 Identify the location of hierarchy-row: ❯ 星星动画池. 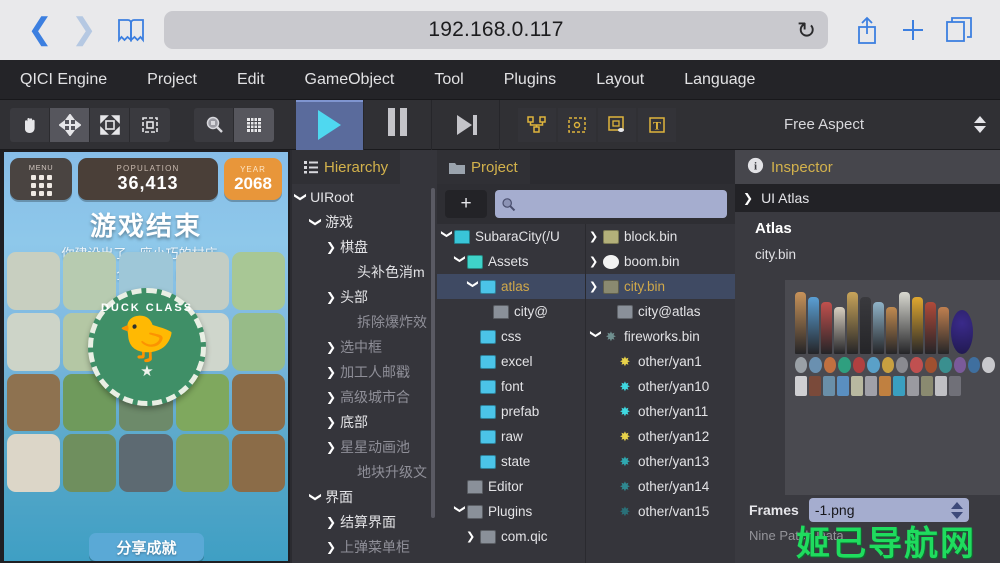
(364, 446).